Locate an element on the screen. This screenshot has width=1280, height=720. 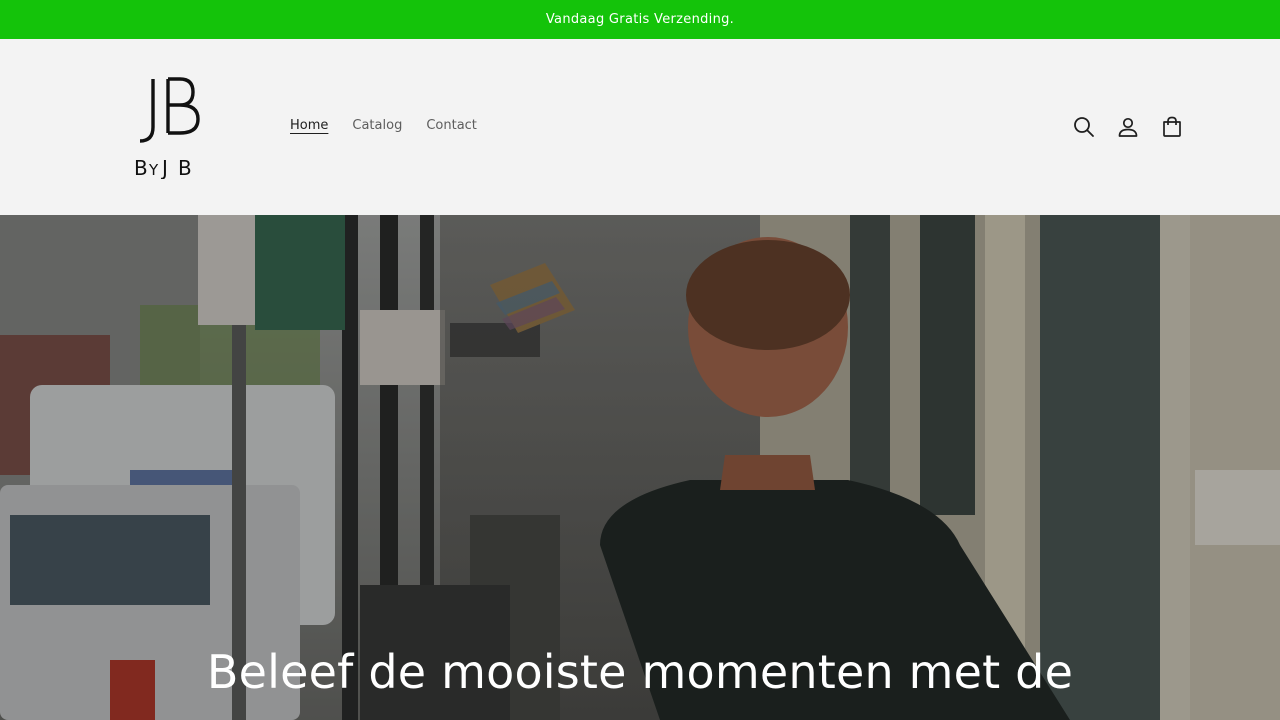
cart-button is located at coordinates (1172, 127).